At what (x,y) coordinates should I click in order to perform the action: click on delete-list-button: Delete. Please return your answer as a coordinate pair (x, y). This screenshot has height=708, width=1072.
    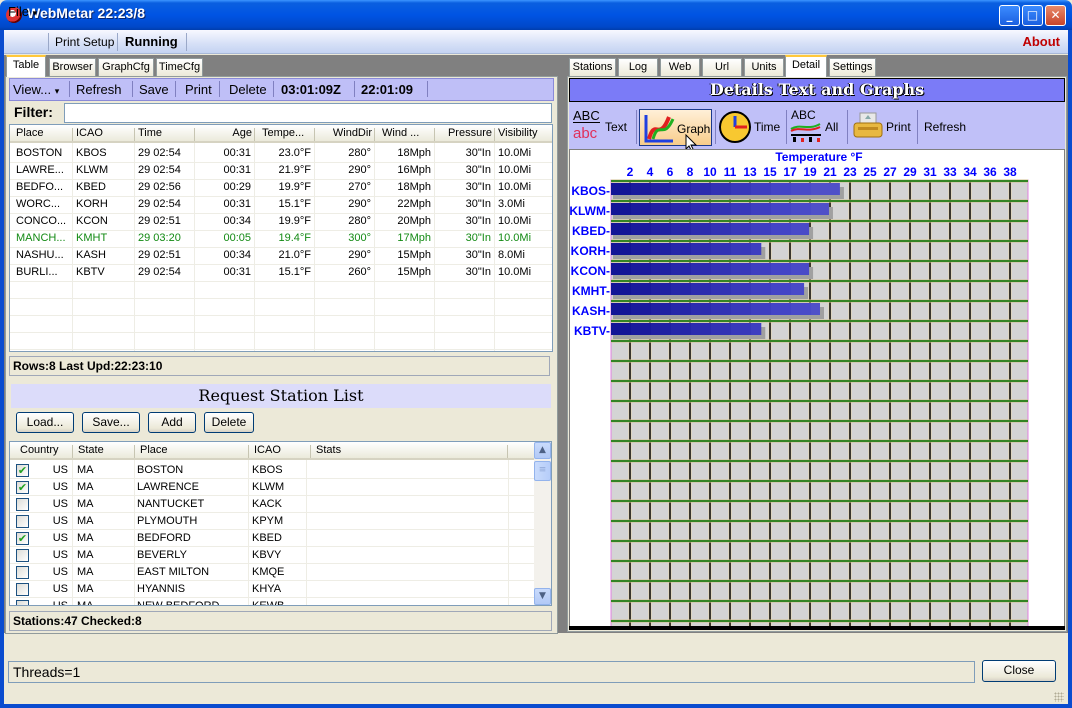
    Looking at the image, I should click on (229, 422).